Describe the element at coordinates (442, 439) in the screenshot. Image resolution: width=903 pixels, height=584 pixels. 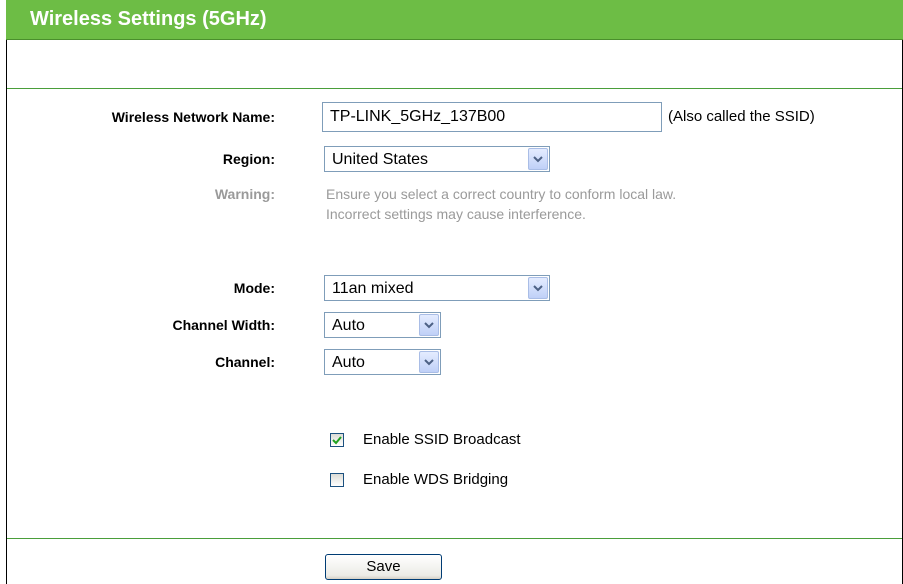
I see `ssid-broadcast-label: Enable SSID Broadcast` at that location.